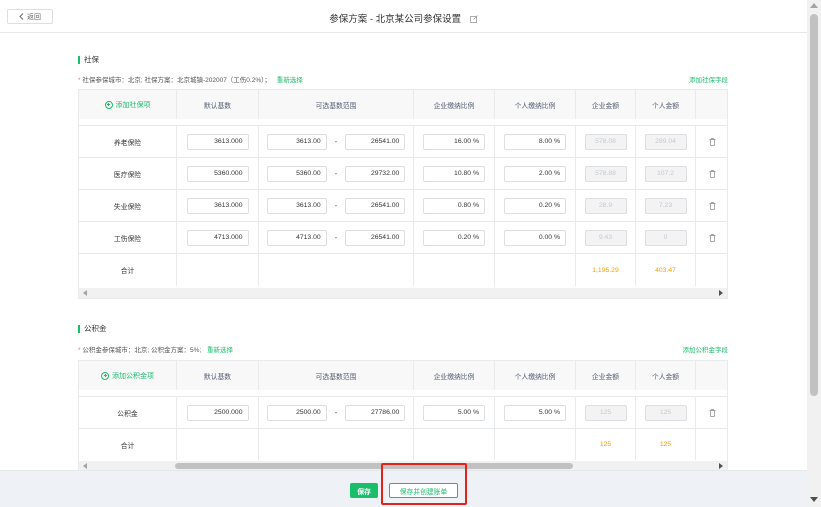 The image size is (821, 507). I want to click on personal-amount-field: 289.04, so click(665, 141).